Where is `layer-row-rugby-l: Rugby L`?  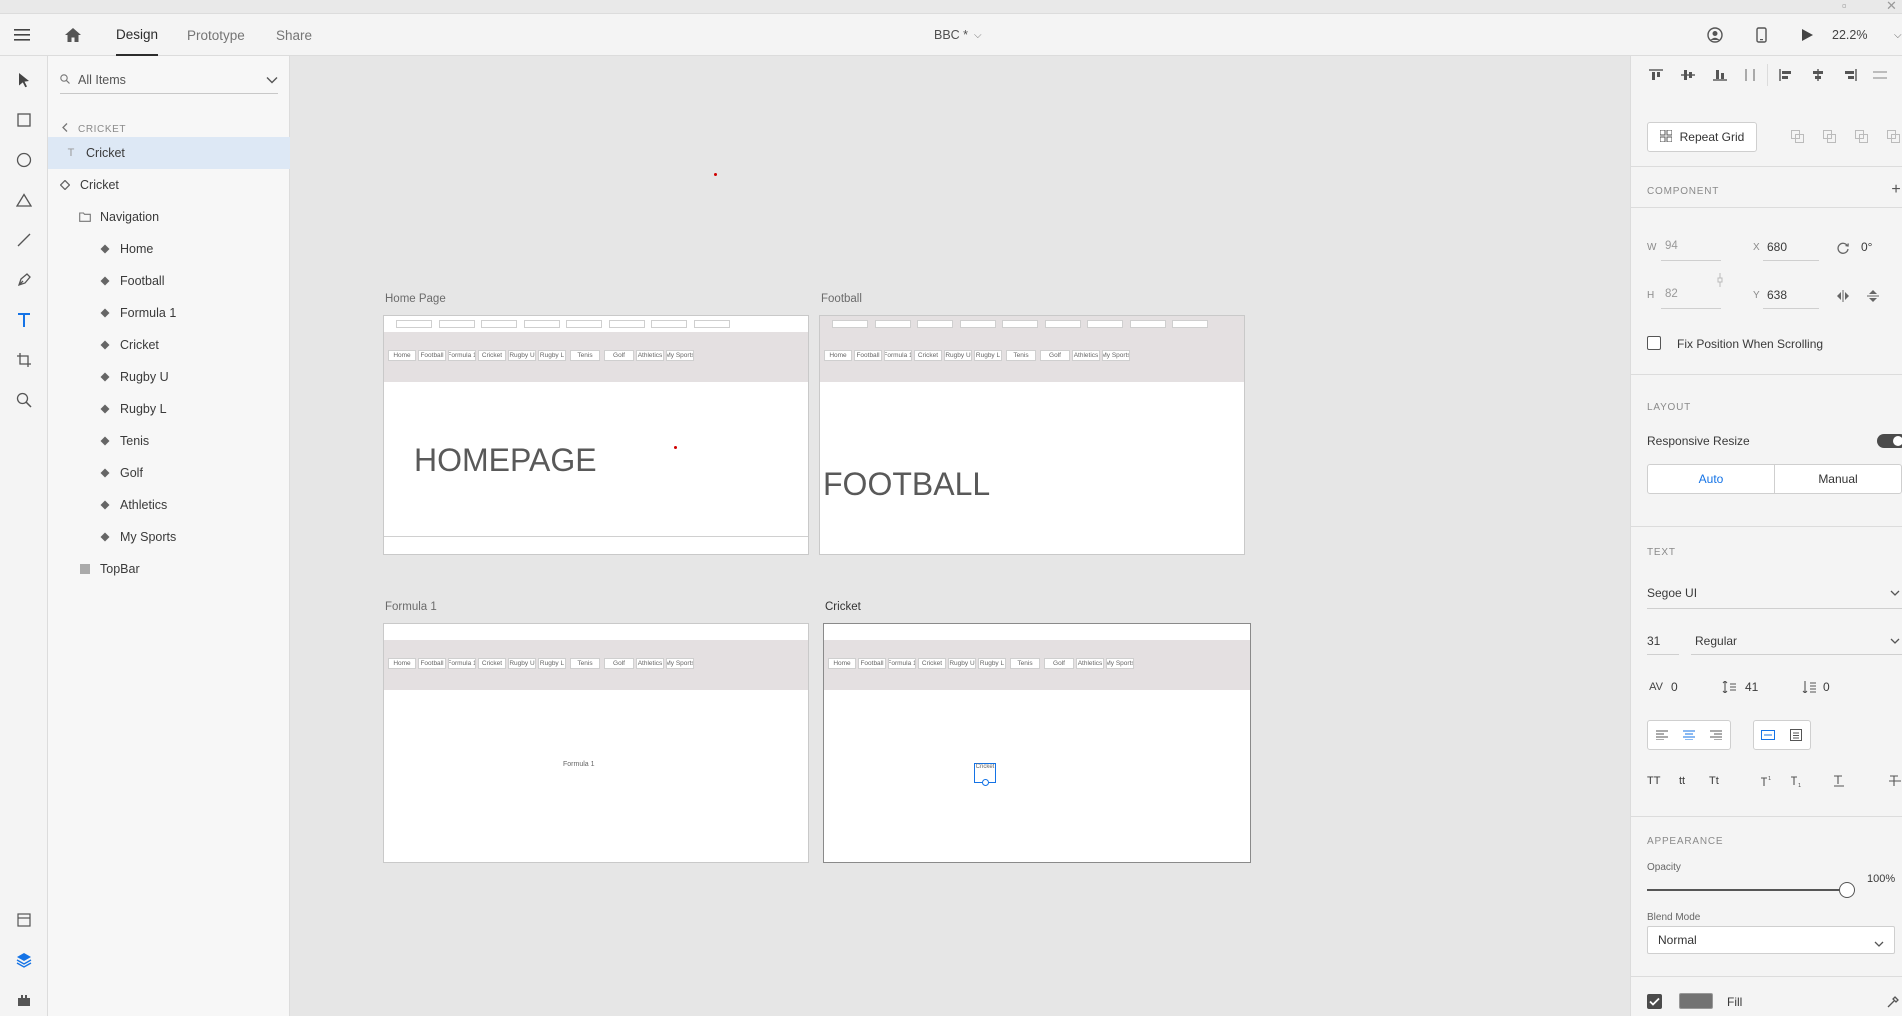
layer-row-rugby-l: Rugby L is located at coordinates (169, 409).